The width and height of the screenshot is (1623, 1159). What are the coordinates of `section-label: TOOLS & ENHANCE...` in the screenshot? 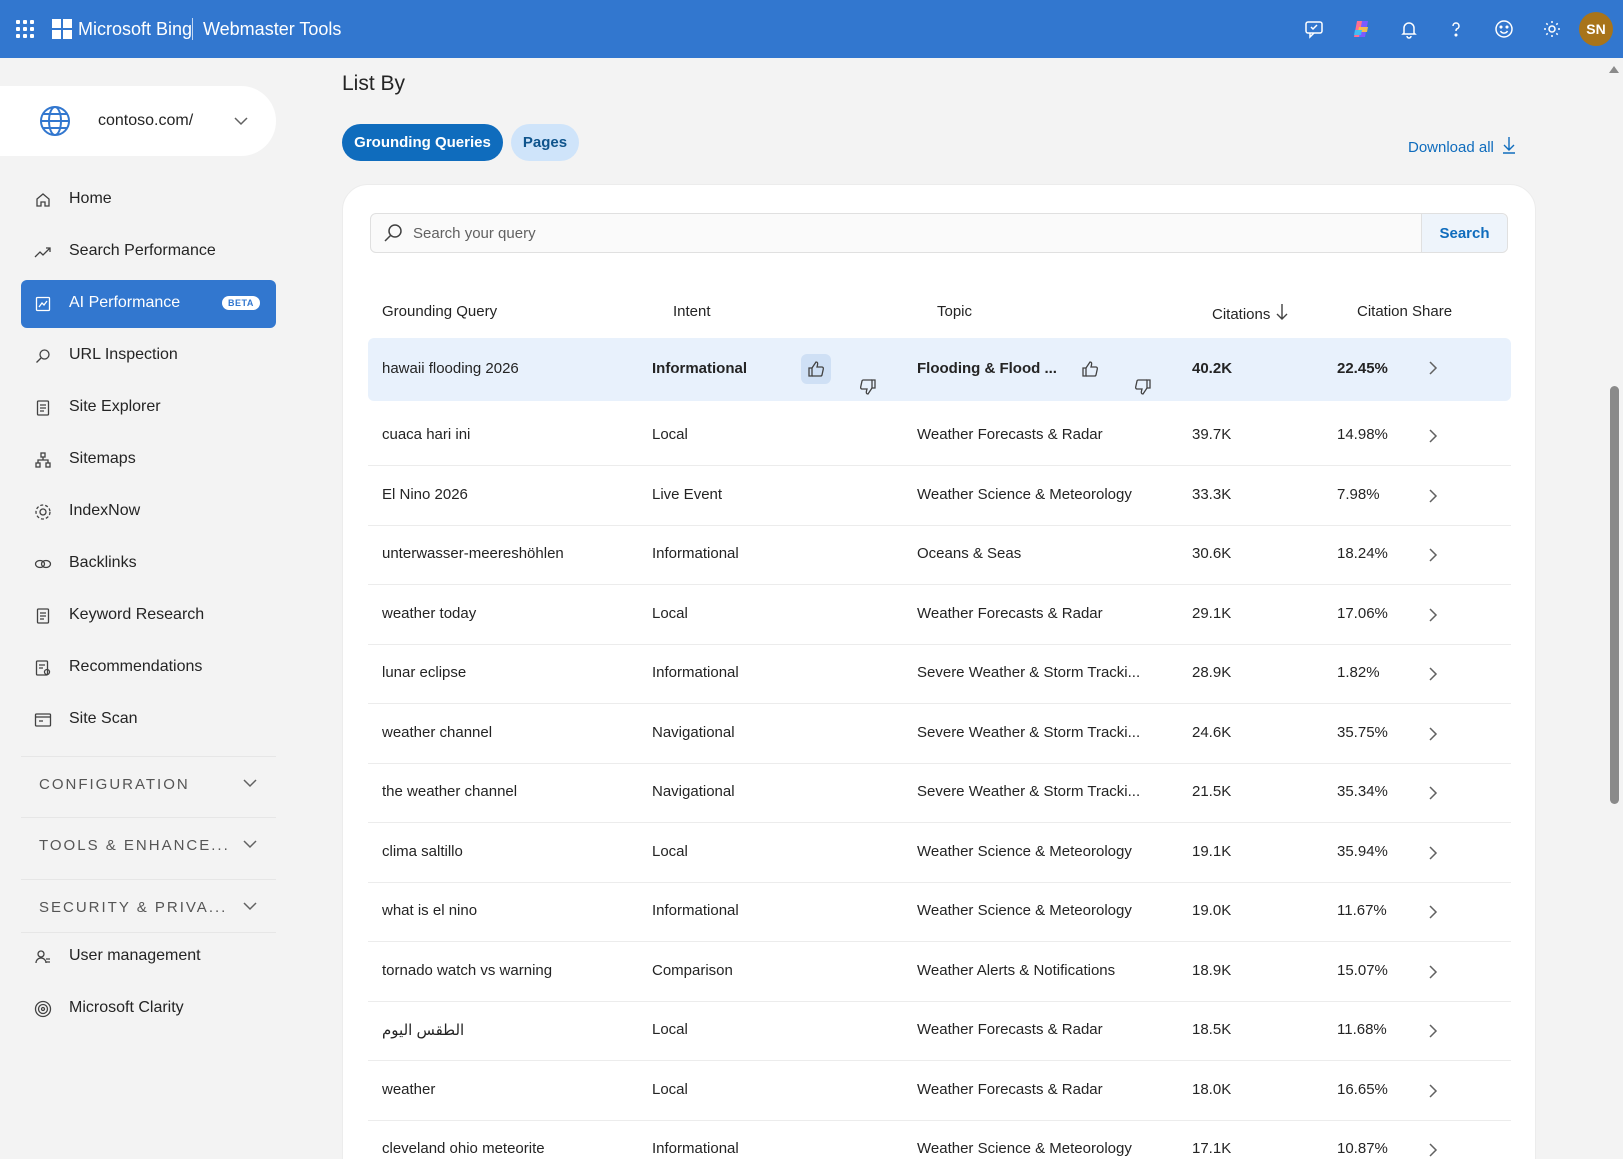 It's located at (134, 845).